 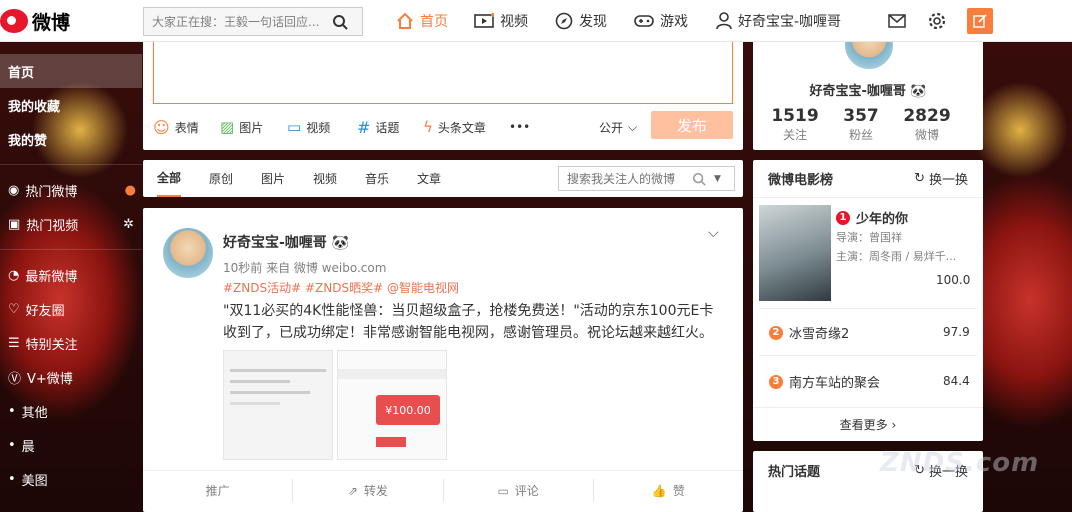 I want to click on post-menu-chevron-icon: ⌵, so click(x=713, y=233).